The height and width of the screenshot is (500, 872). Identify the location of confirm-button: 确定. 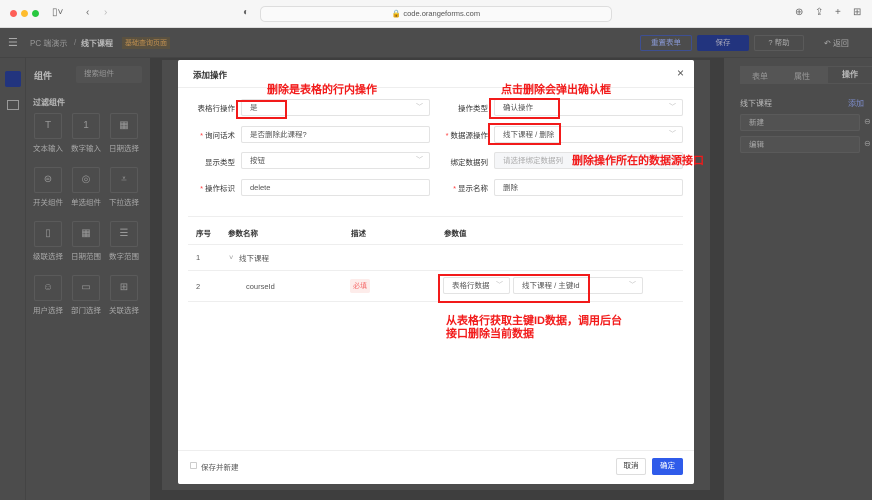
(667, 466).